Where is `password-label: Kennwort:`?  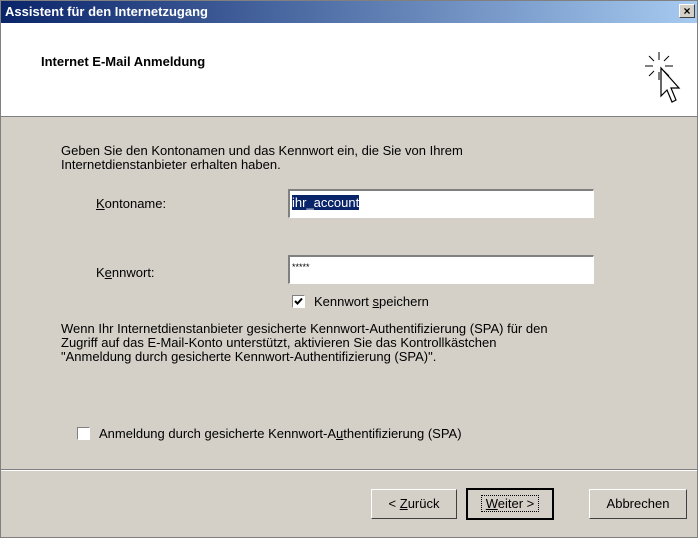 password-label: Kennwort: is located at coordinates (125, 272).